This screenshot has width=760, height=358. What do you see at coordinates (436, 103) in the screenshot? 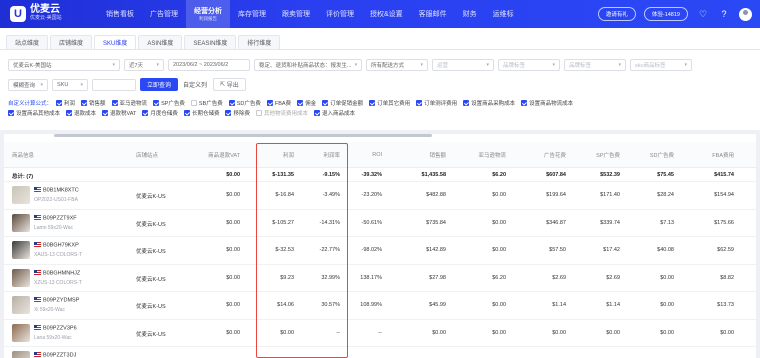
I see `formula-checkbox: 订单测评费用` at bounding box center [436, 103].